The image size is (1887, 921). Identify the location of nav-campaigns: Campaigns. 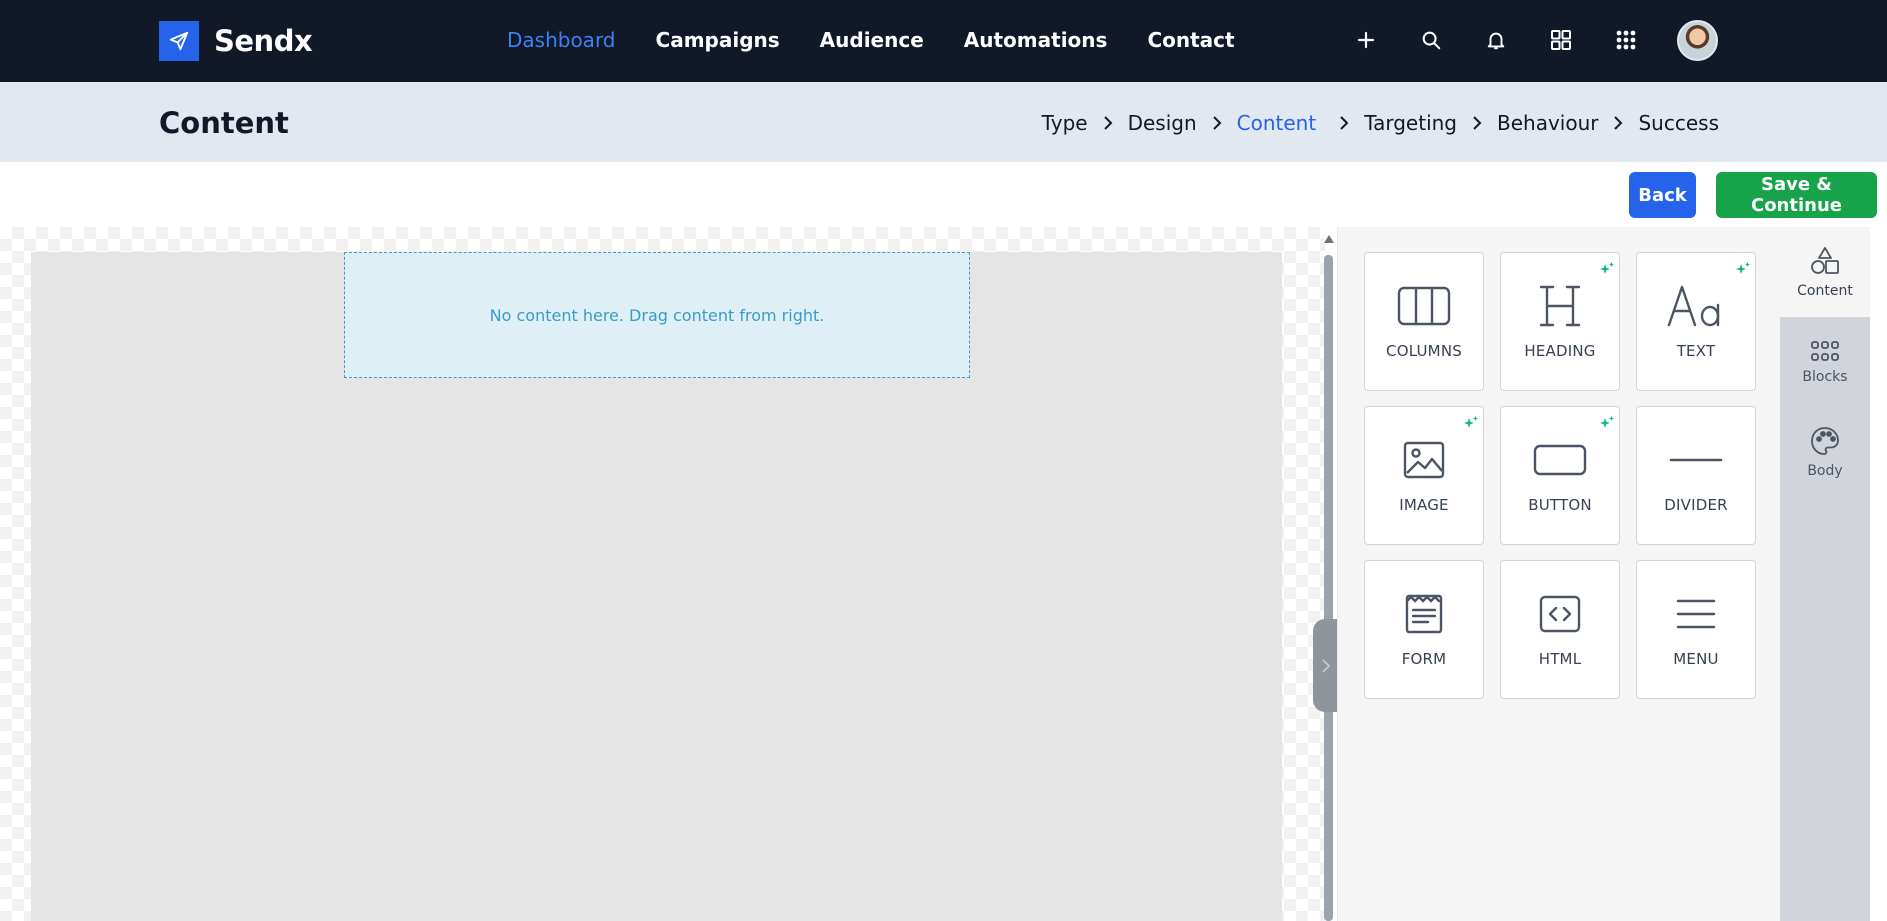
(718, 40).